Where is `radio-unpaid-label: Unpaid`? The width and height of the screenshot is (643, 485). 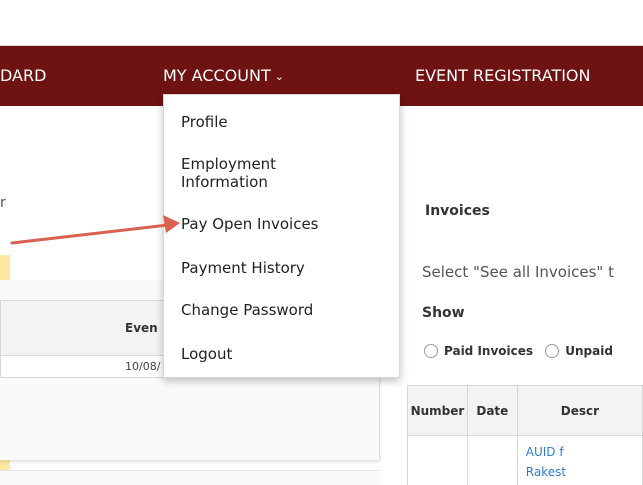 radio-unpaid-label: Unpaid is located at coordinates (589, 350).